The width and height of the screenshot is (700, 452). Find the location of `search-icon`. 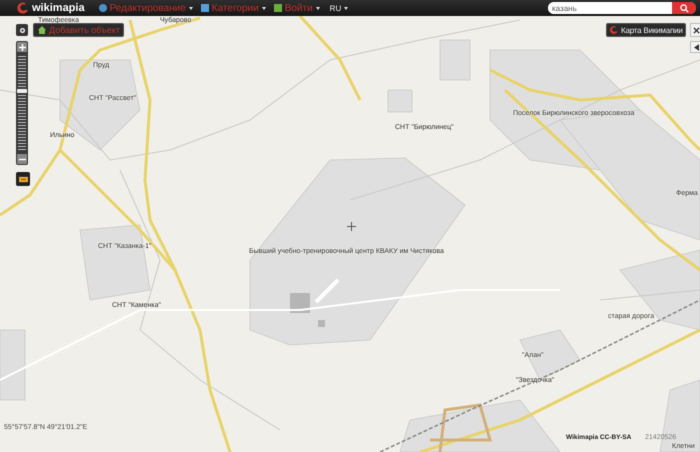

search-icon is located at coordinates (684, 8).